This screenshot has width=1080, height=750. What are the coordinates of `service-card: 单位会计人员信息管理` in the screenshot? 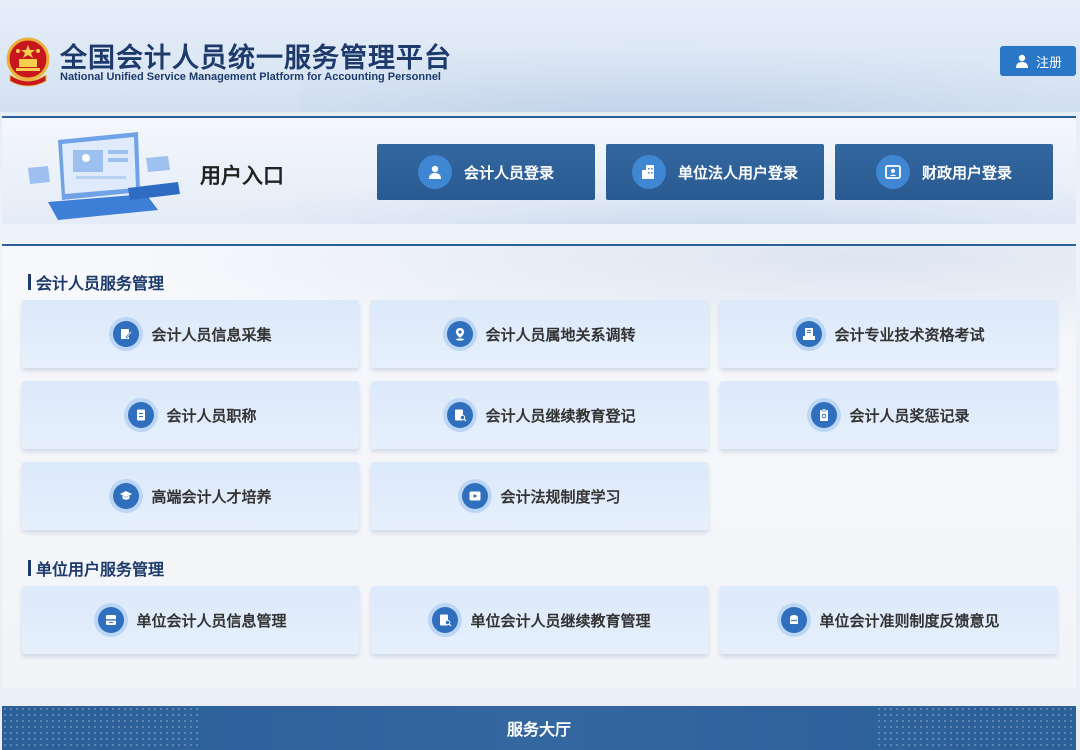 It's located at (190, 620).